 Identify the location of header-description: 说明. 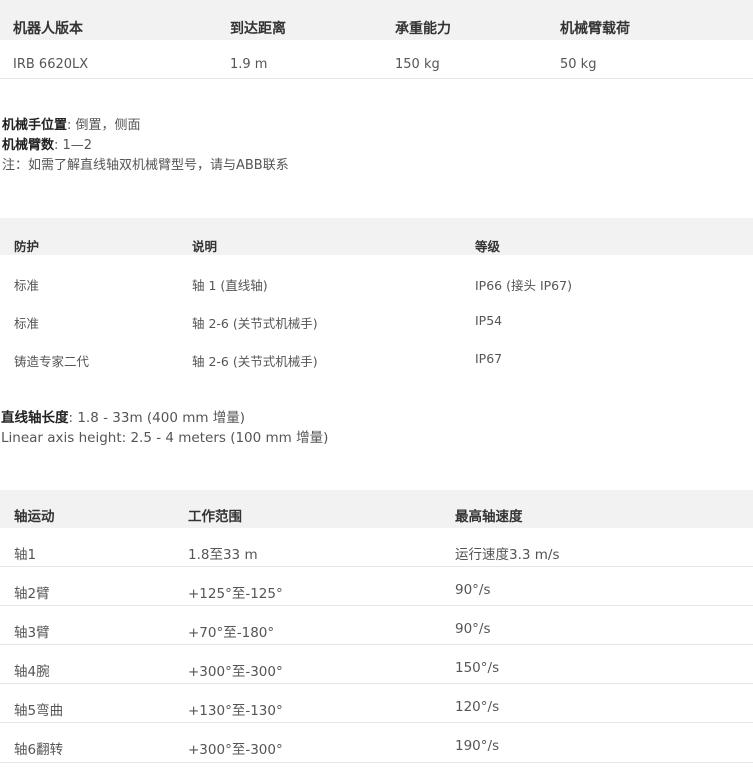
(205, 246).